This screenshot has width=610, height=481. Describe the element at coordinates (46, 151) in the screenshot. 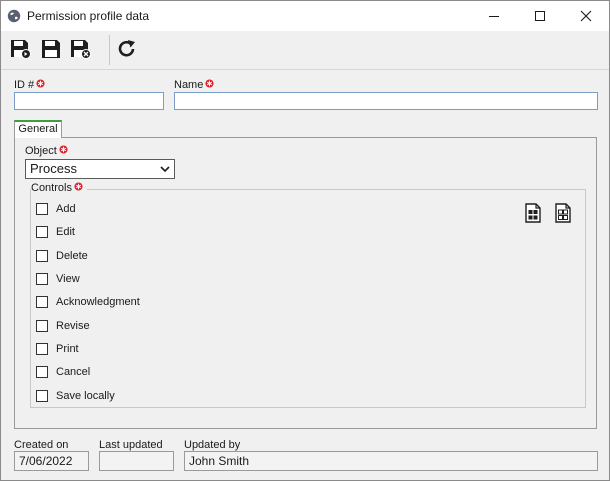

I see `object-label: Object` at that location.